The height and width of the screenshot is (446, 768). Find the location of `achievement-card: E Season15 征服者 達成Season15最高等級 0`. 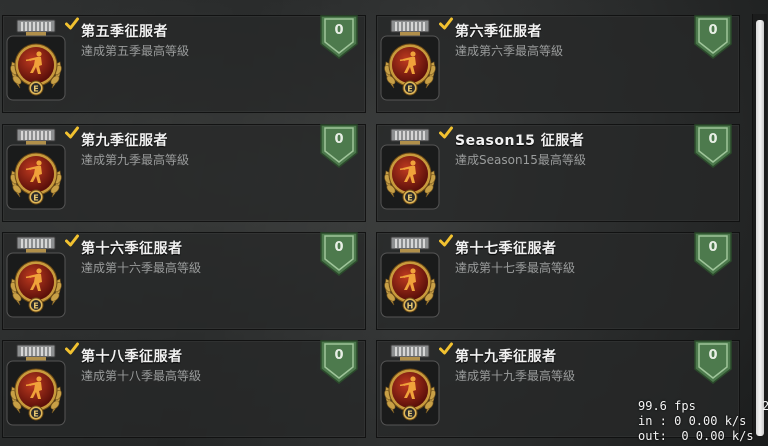

achievement-card: E Season15 征服者 達成Season15最高等級 0 is located at coordinates (558, 173).